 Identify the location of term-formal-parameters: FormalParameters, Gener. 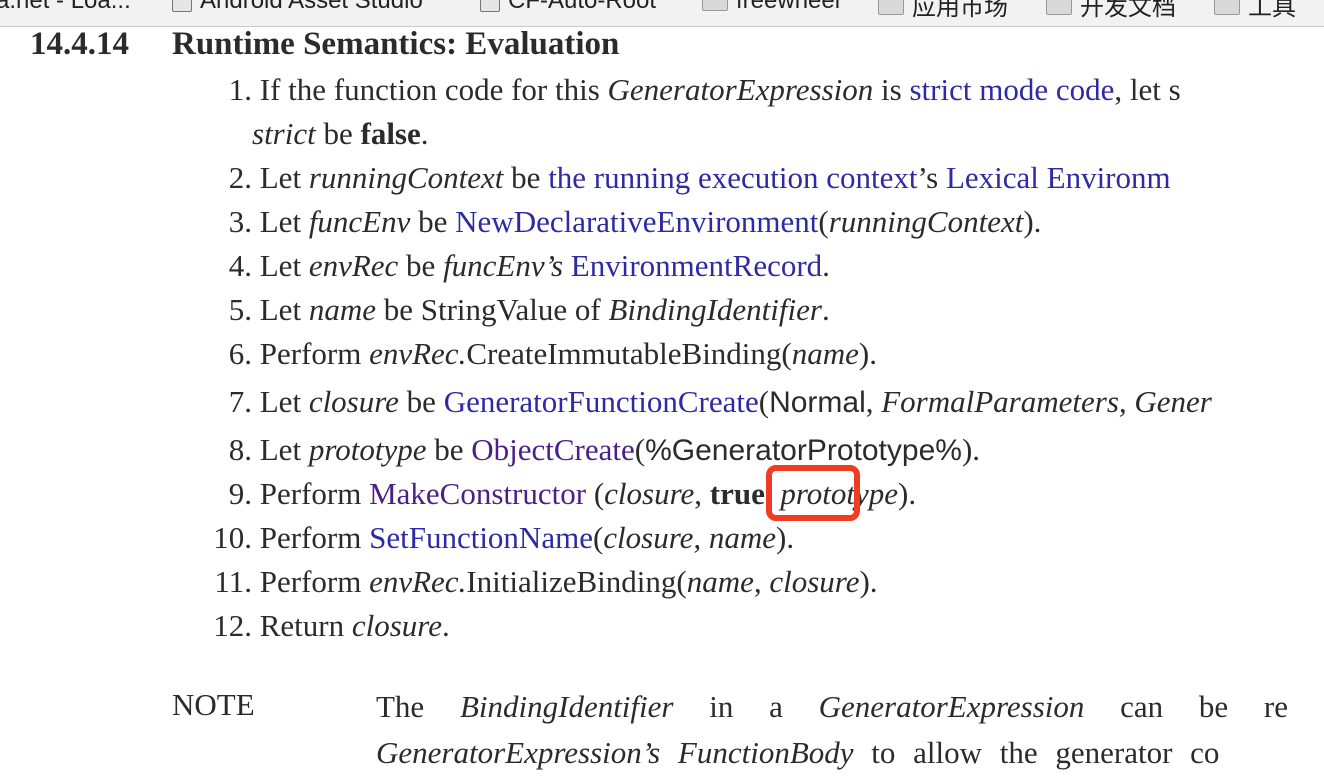
(1046, 401).